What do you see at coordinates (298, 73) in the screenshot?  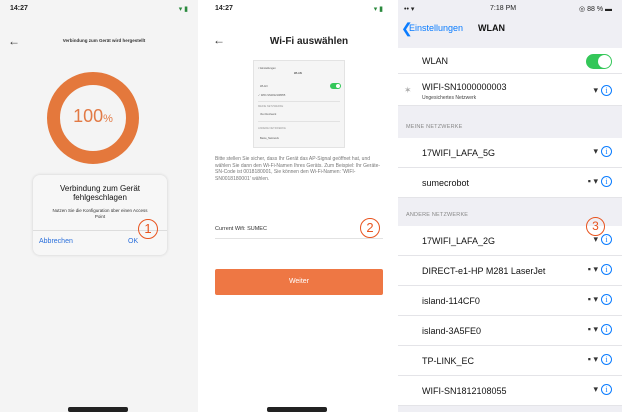 I see `thumb-title: WLAN` at bounding box center [298, 73].